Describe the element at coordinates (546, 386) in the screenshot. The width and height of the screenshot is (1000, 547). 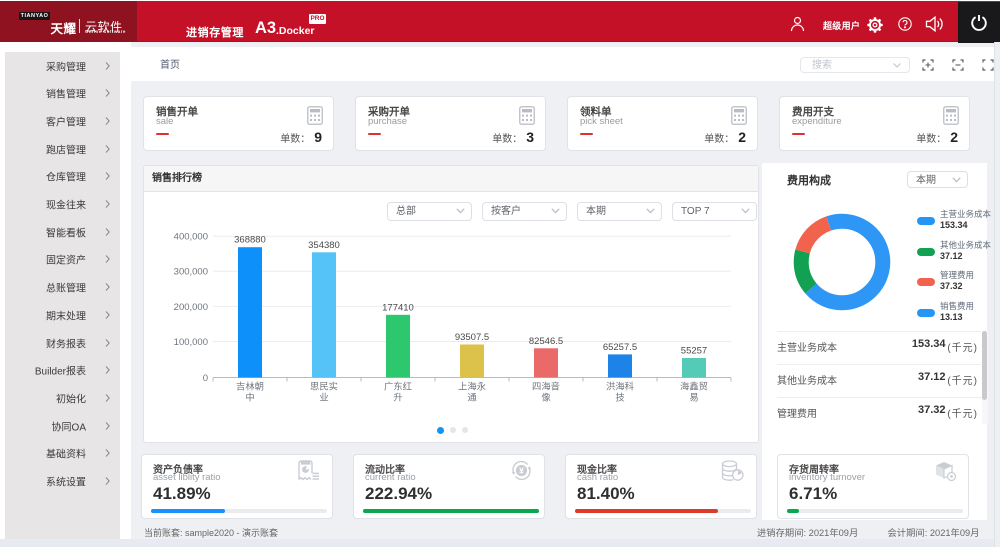
I see `svg-text: 四海音` at that location.